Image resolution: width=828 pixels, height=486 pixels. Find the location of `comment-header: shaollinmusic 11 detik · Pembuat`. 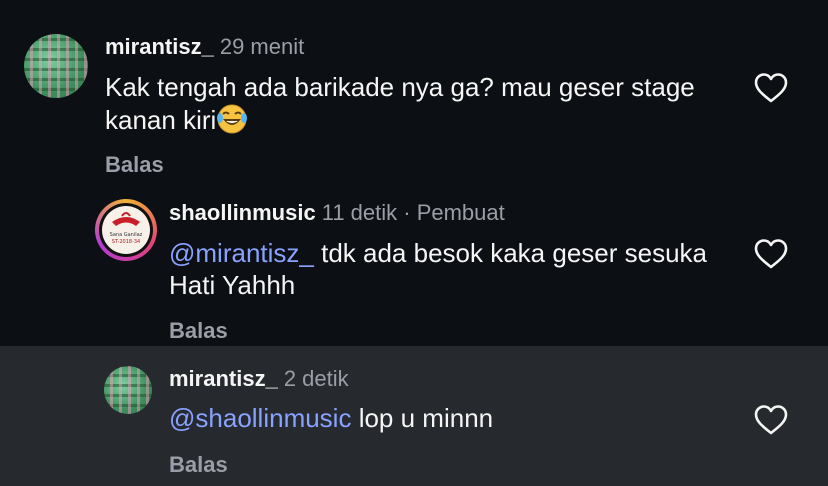

comment-header: shaollinmusic 11 detik · Pembuat is located at coordinates (337, 213).